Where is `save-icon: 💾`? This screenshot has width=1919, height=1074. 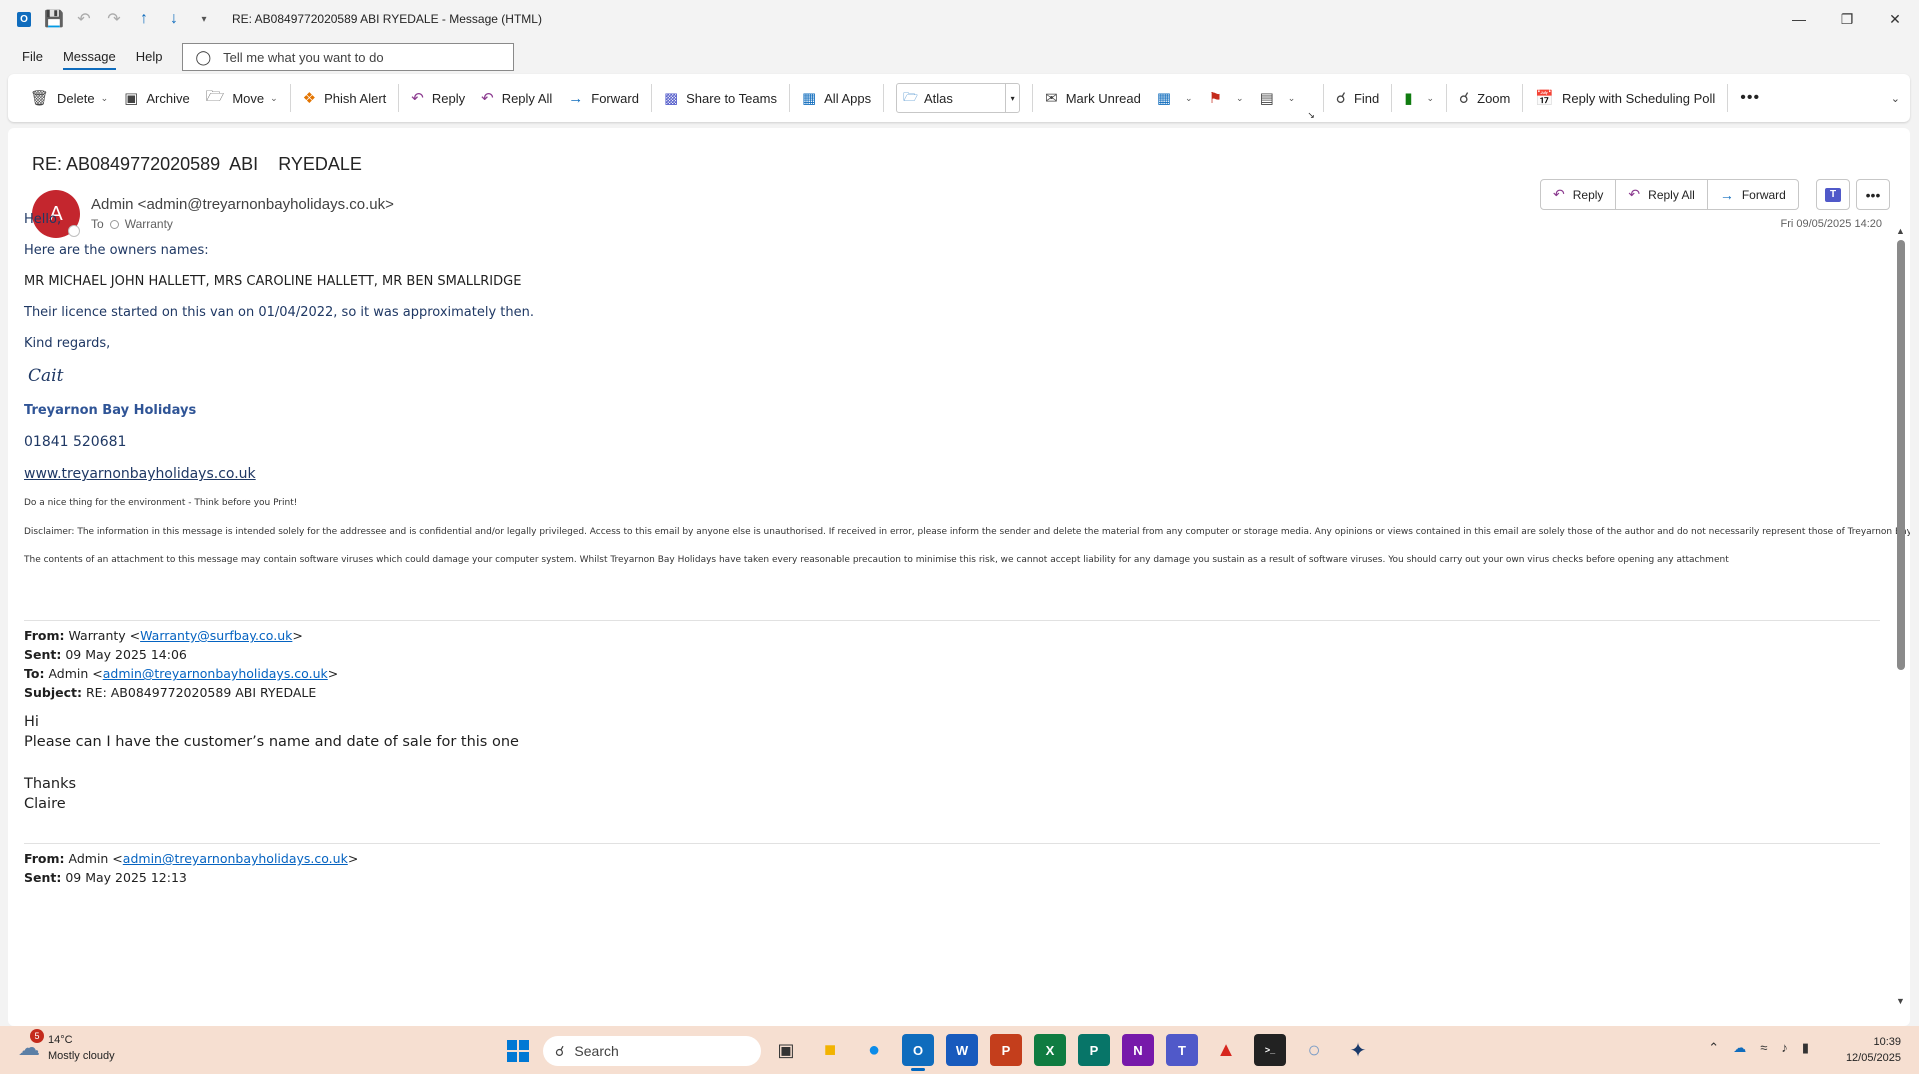
save-icon: 💾 is located at coordinates (54, 19).